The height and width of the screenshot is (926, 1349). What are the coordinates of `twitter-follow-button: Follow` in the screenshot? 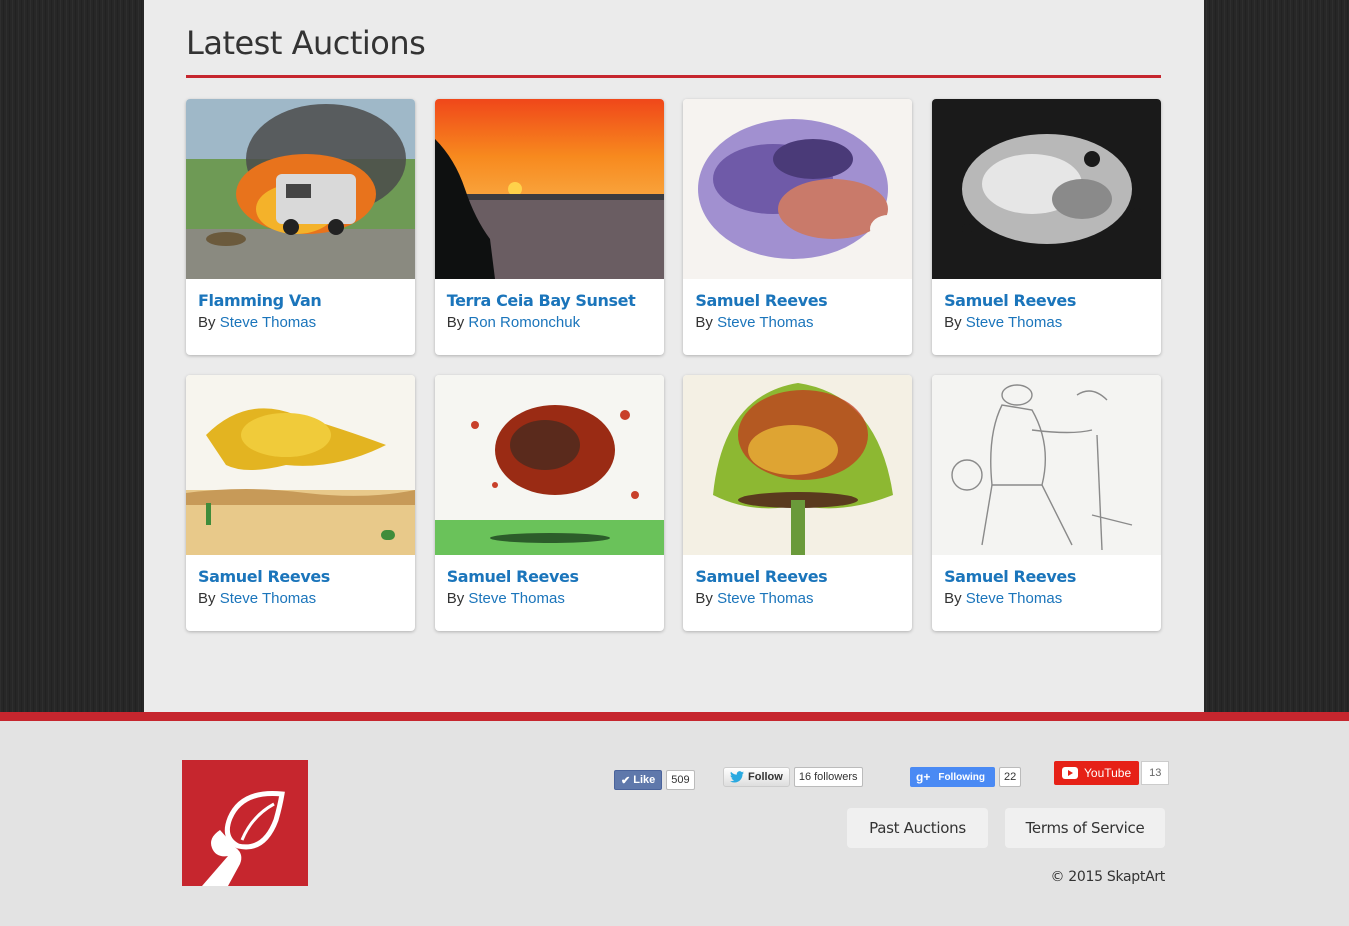 It's located at (756, 777).